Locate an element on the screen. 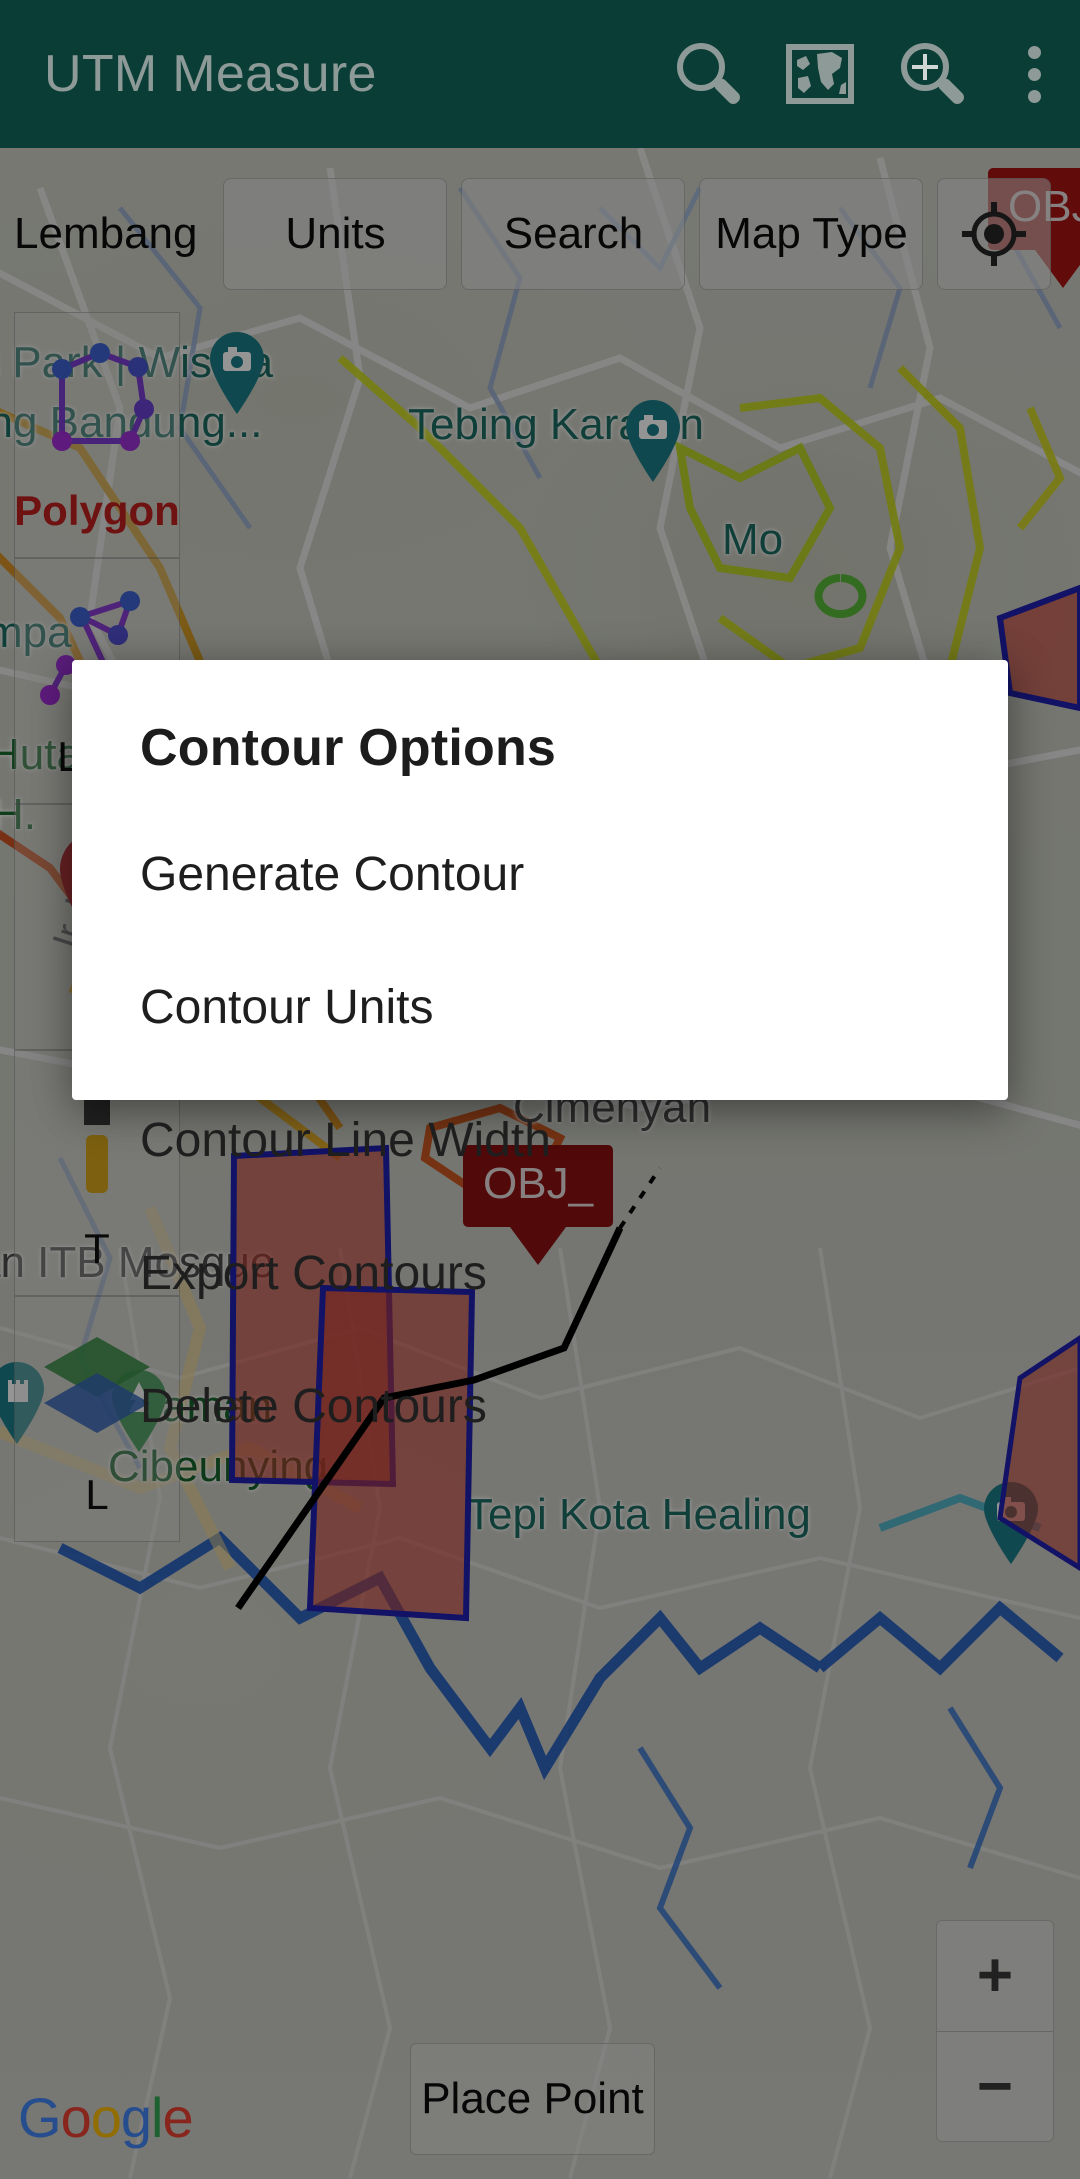 Image resolution: width=1080 pixels, height=2179 pixels. dialog-item-export-contours: Export Contours is located at coordinates (540, 1273).